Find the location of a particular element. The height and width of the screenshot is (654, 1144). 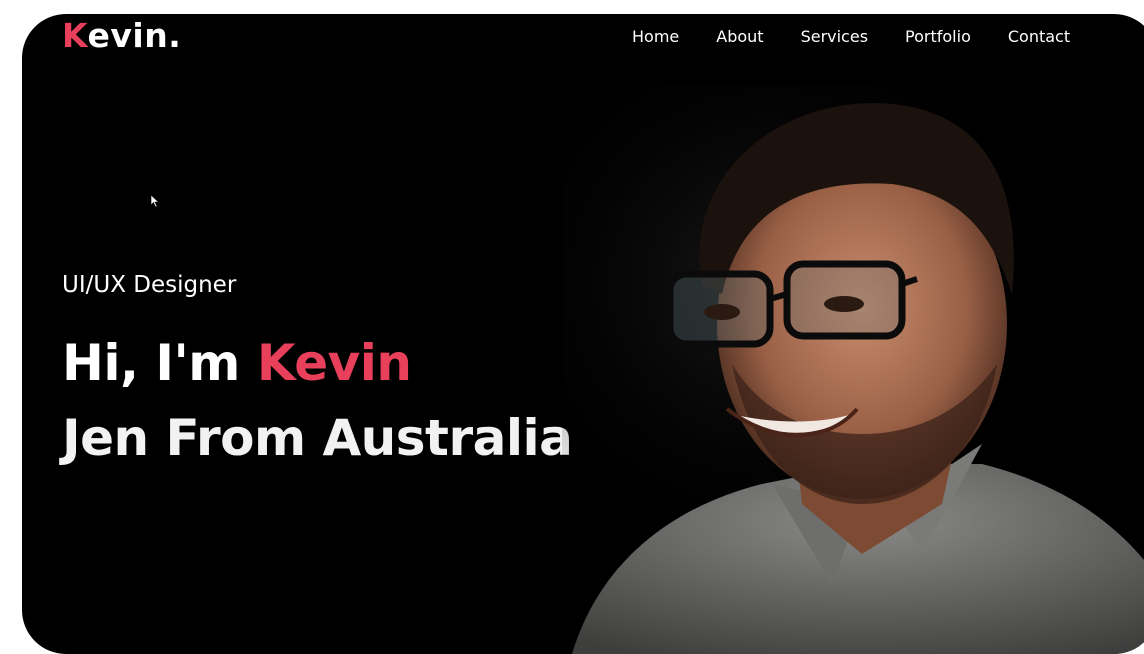

hero-greeting: Hi, I'm is located at coordinates (151, 363).